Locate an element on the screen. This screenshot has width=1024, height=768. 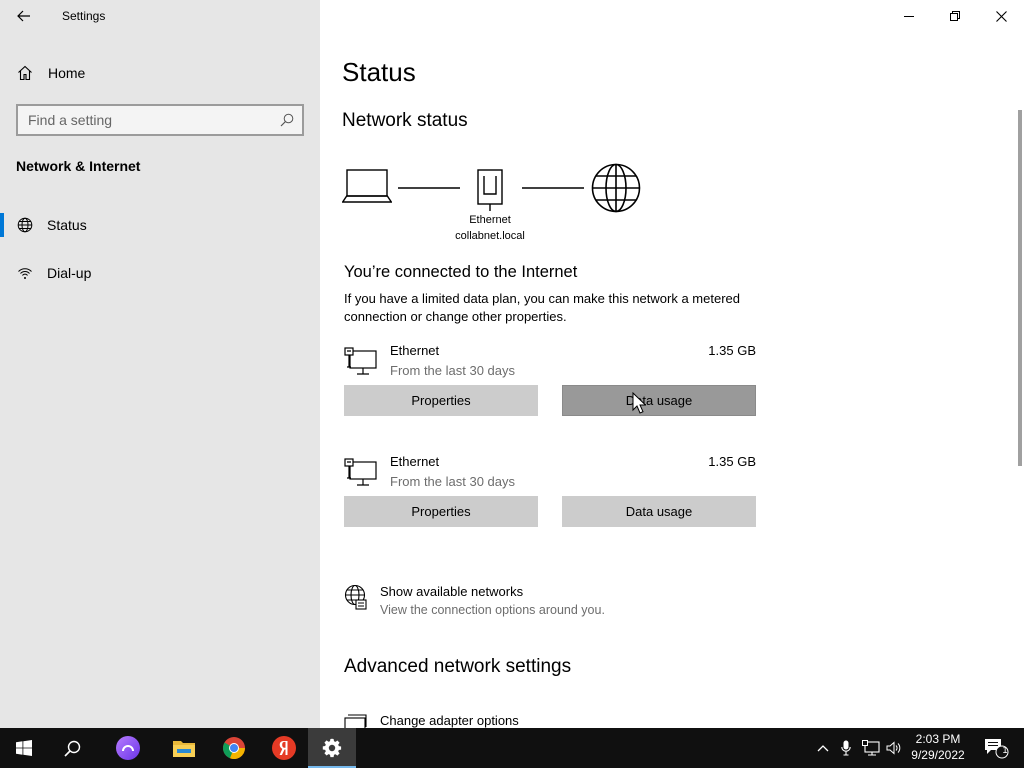
taskbar-chrome is located at coordinates (234, 748).